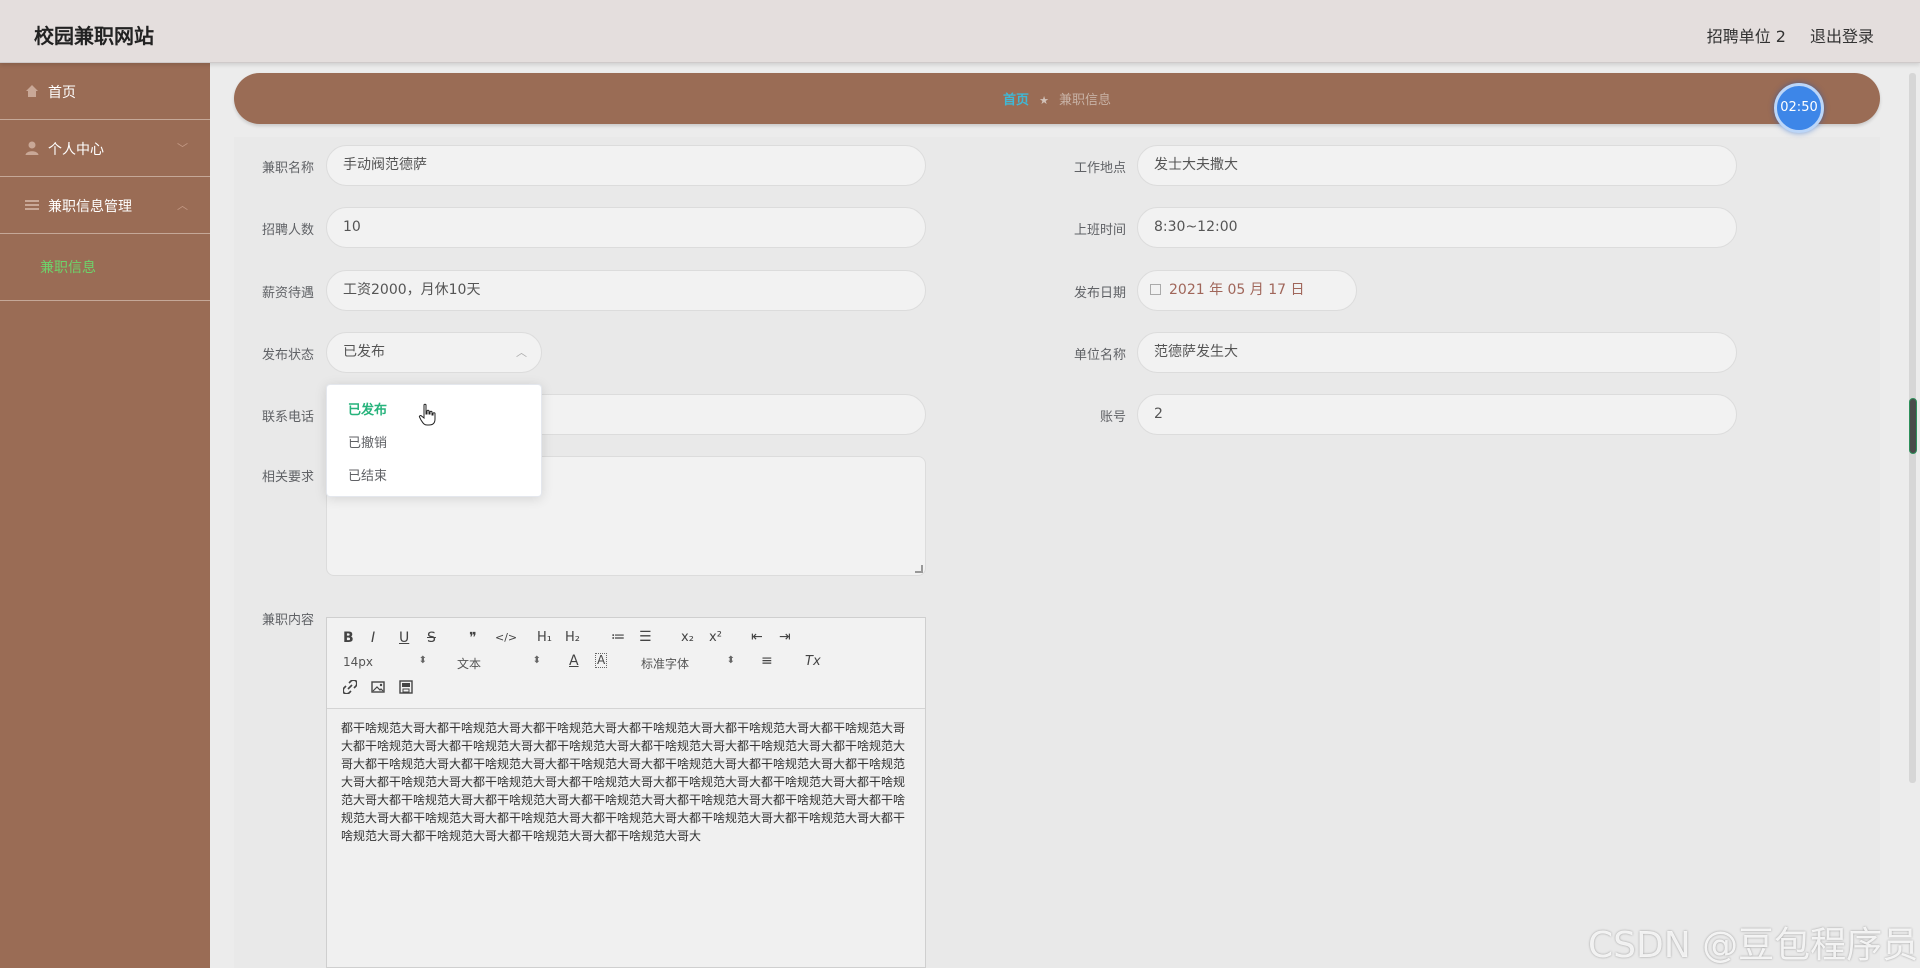 The height and width of the screenshot is (968, 1920). Describe the element at coordinates (1437, 414) in the screenshot. I see `account-input: 2` at that location.